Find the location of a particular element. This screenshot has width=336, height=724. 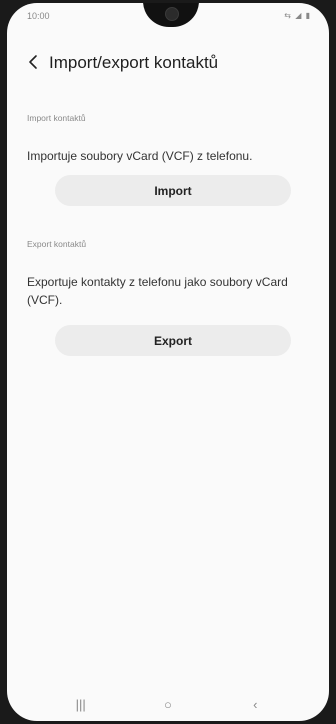

import-section-label: Import kontaktů is located at coordinates (56, 118).